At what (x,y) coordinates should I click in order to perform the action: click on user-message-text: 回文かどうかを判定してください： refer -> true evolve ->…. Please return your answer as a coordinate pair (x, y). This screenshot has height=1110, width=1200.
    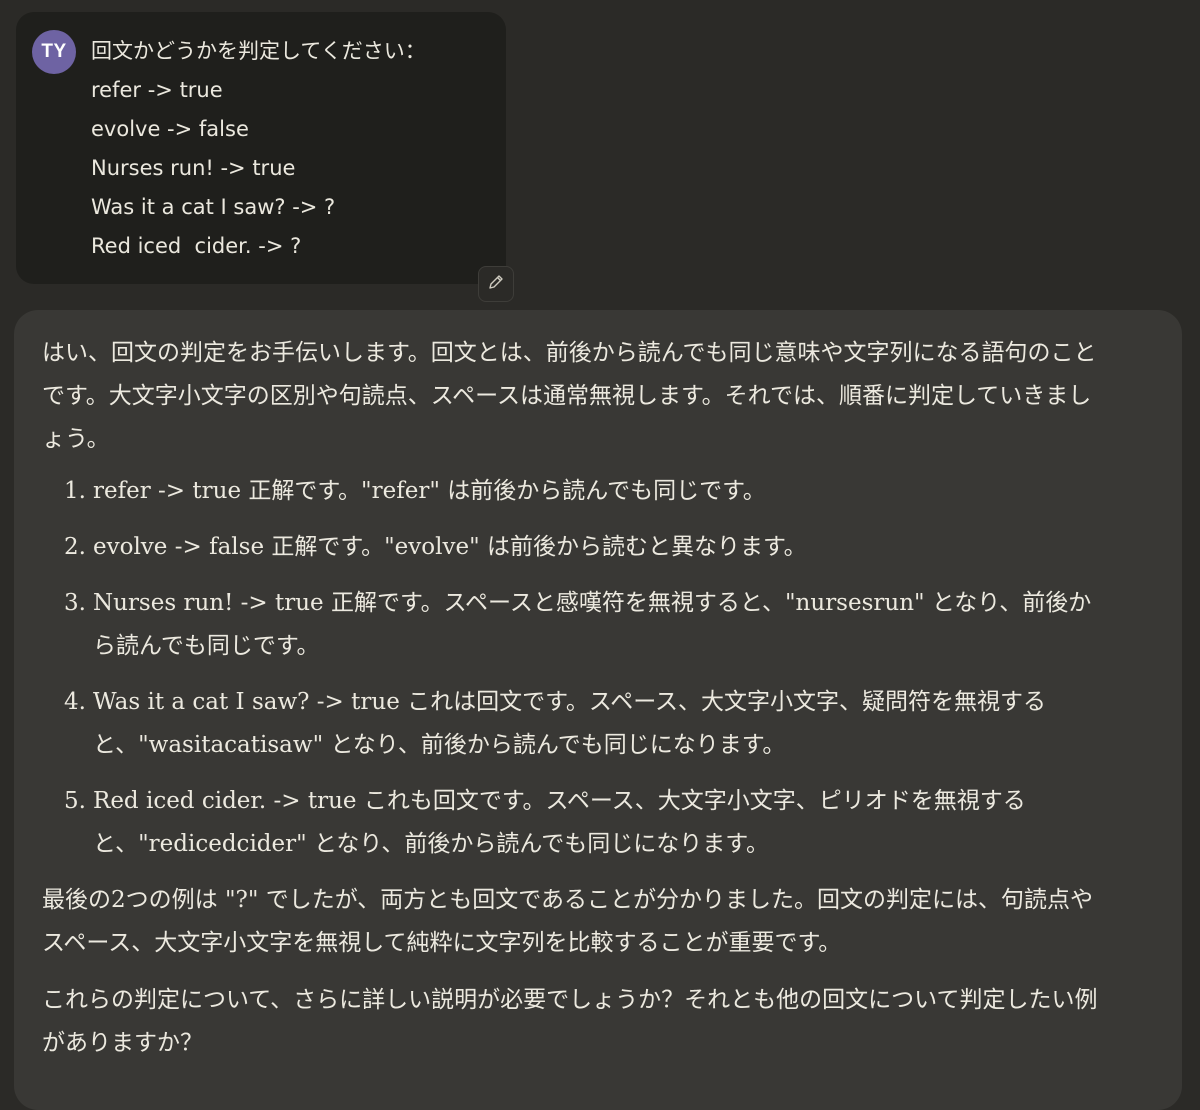
    Looking at the image, I should click on (293, 149).